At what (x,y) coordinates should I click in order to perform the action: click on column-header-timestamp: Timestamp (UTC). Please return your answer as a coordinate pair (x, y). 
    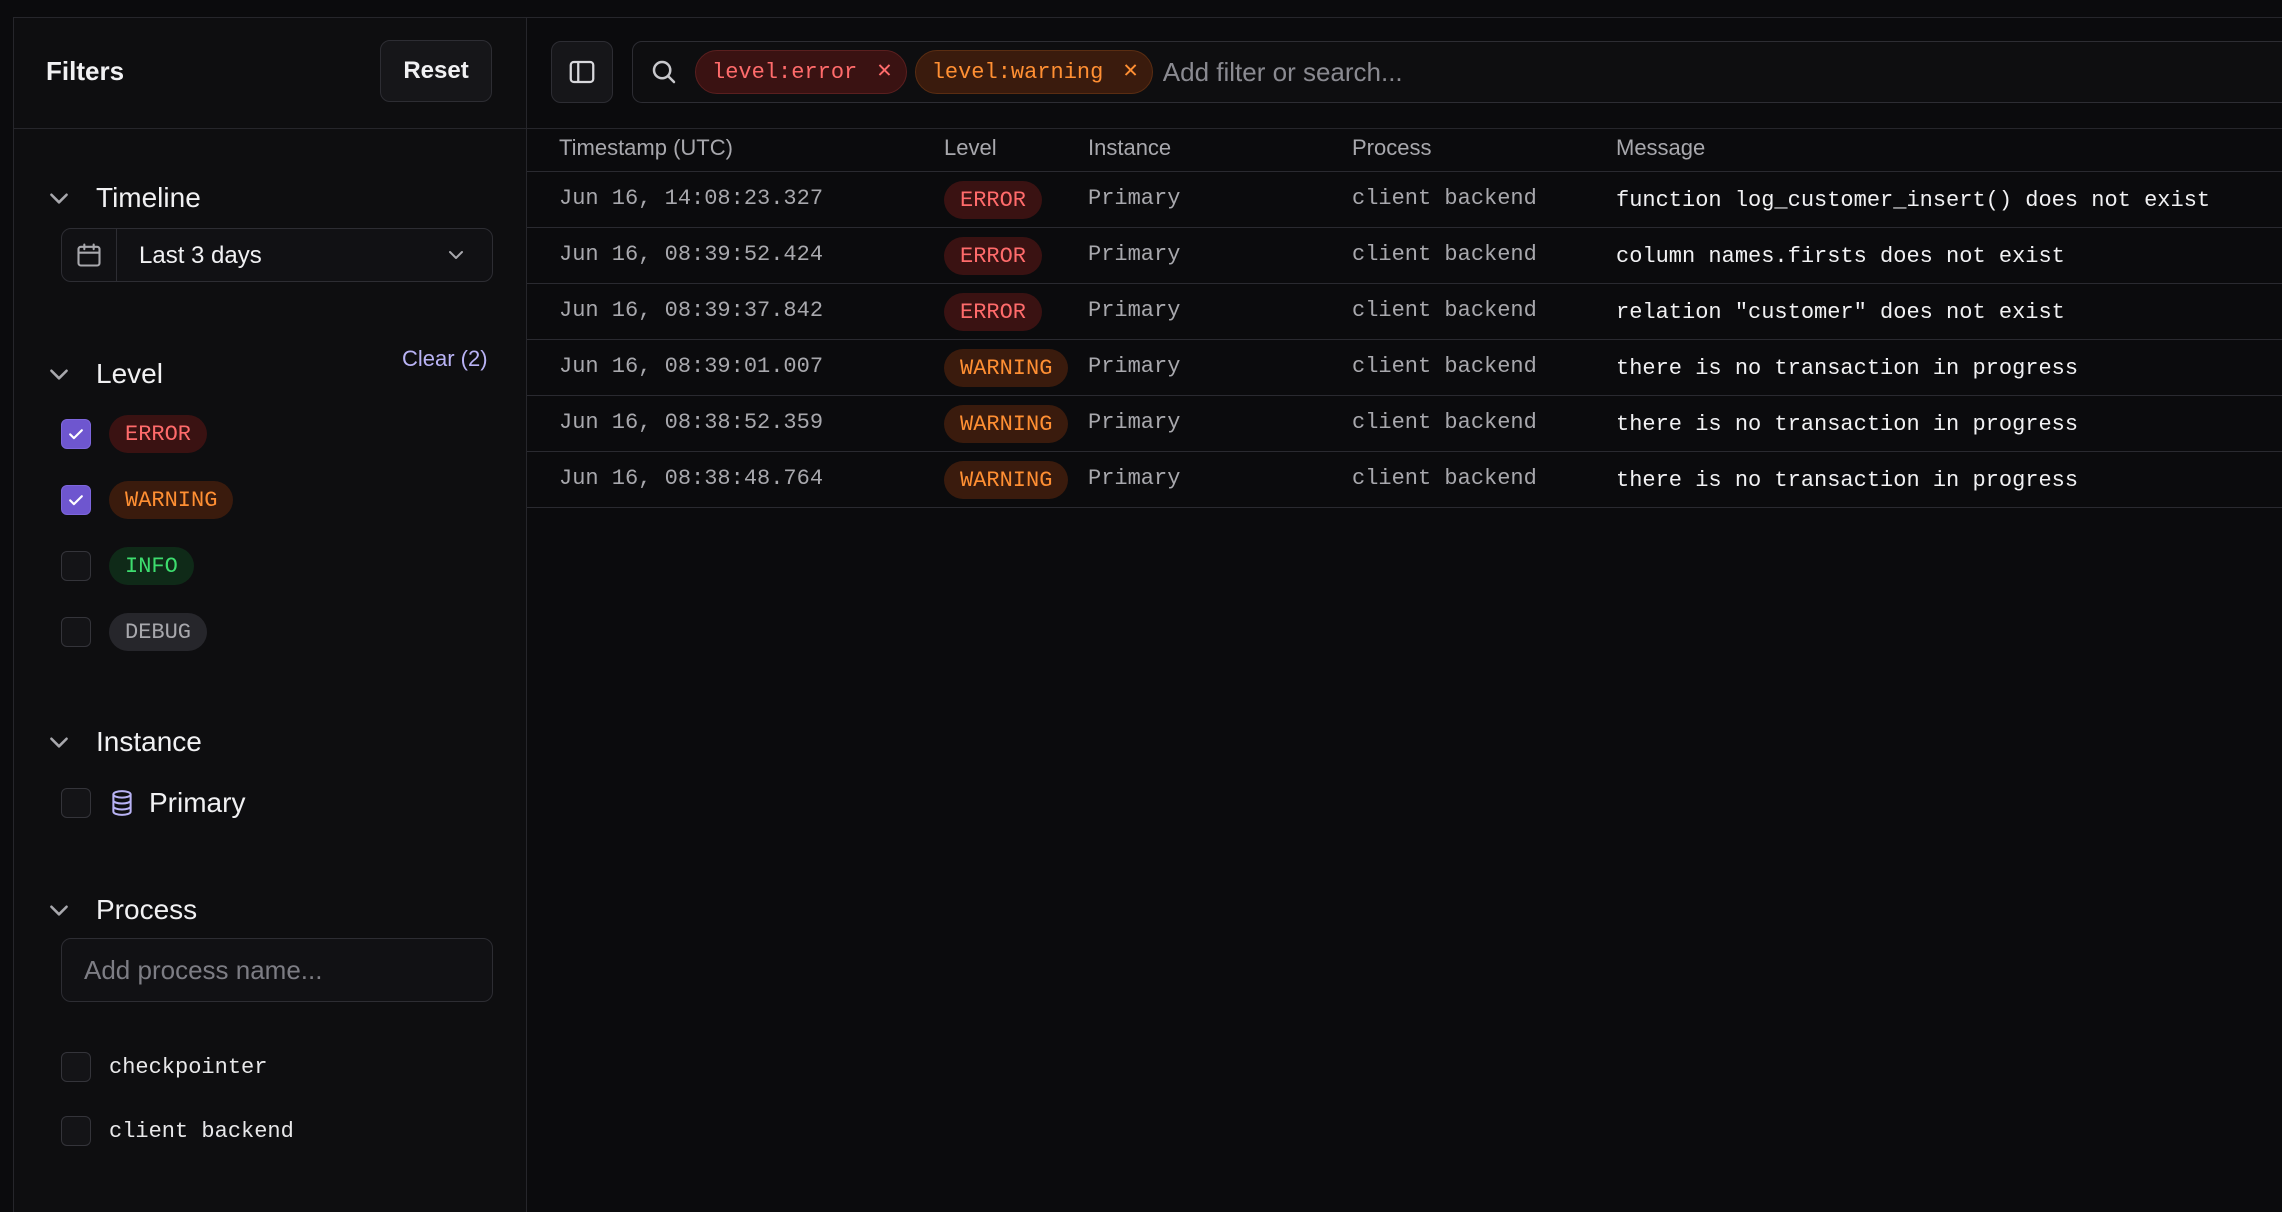
    Looking at the image, I should click on (646, 148).